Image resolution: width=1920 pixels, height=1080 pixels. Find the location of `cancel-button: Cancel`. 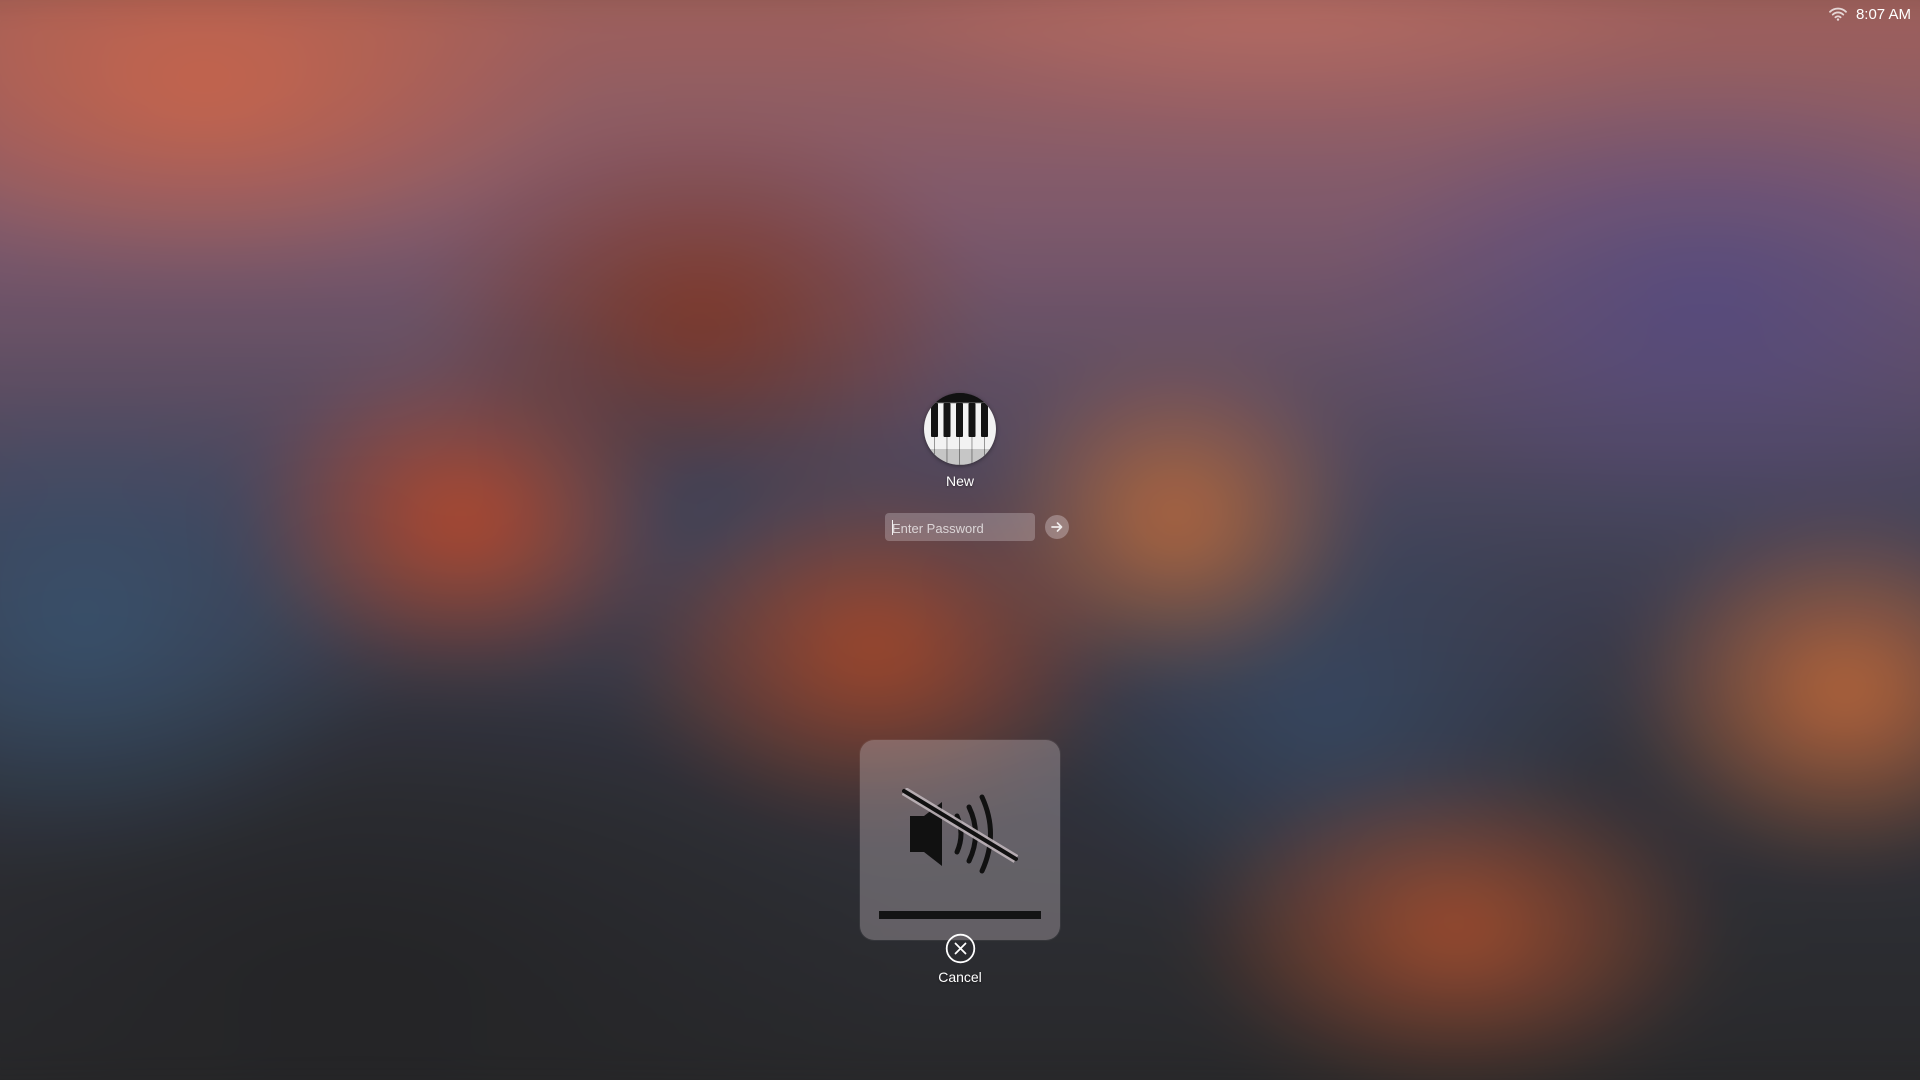

cancel-button: Cancel is located at coordinates (960, 959).